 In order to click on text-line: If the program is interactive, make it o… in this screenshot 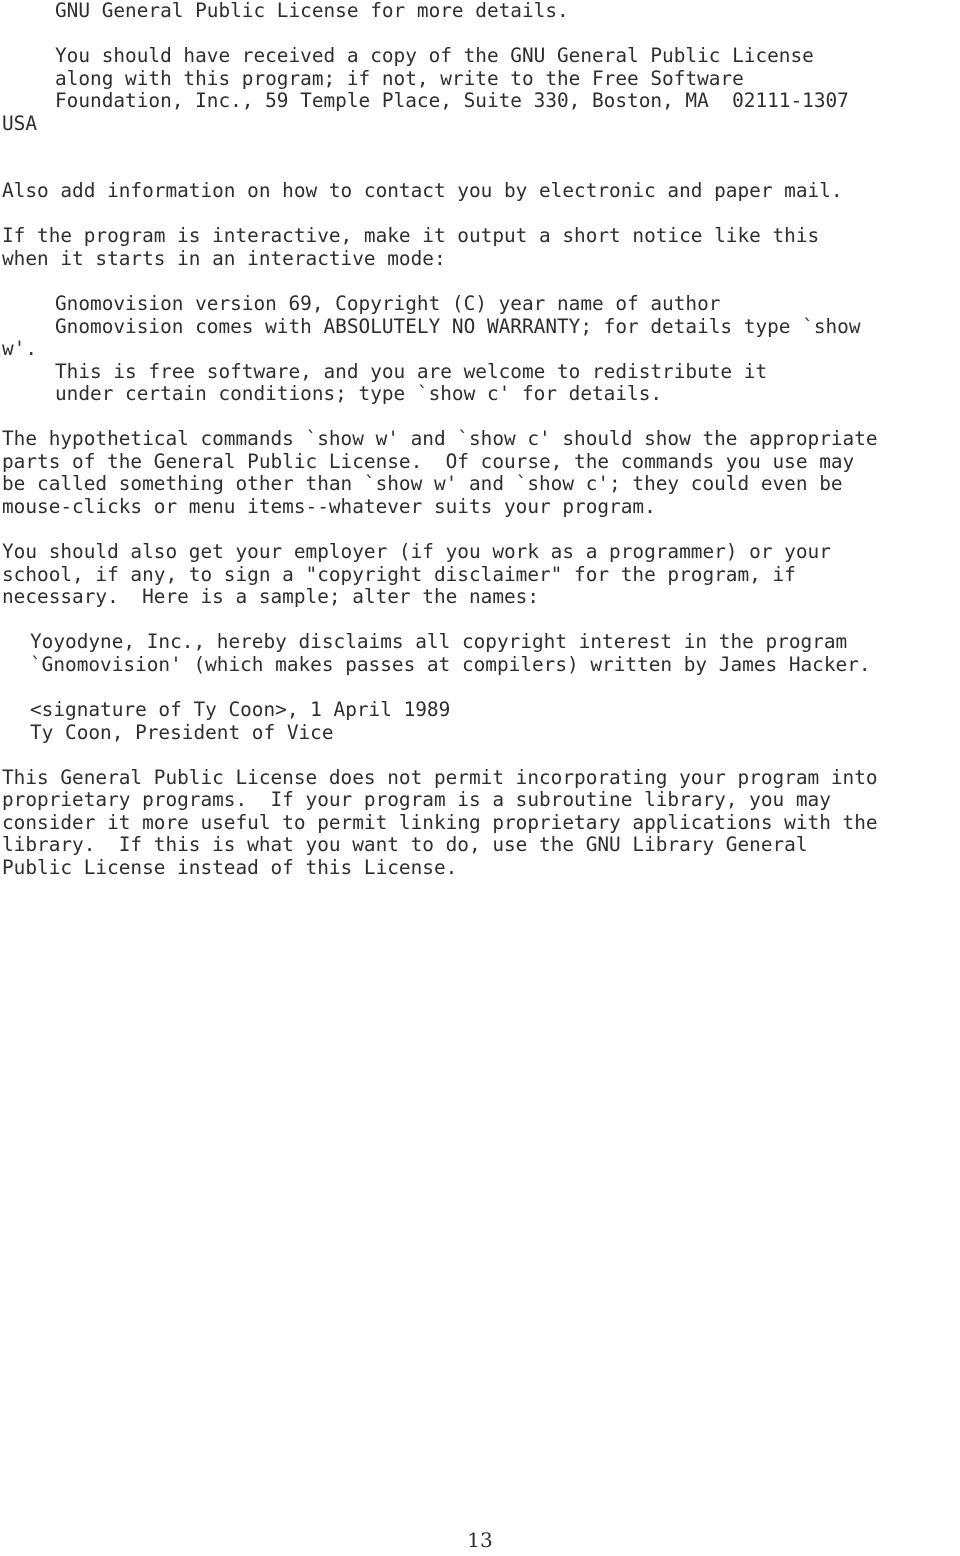, I will do `click(411, 236)`.